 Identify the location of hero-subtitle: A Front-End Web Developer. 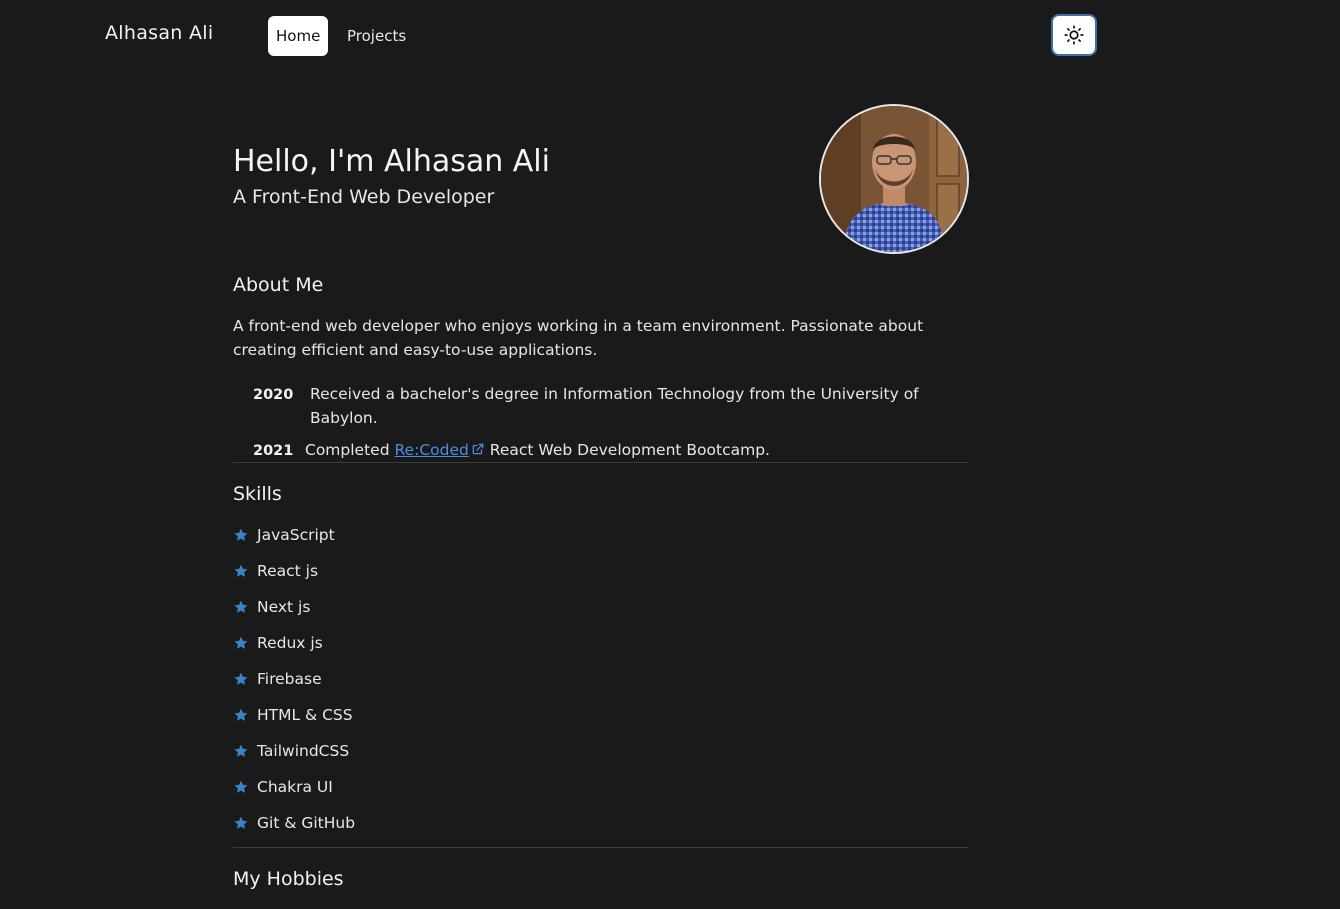
(364, 197).